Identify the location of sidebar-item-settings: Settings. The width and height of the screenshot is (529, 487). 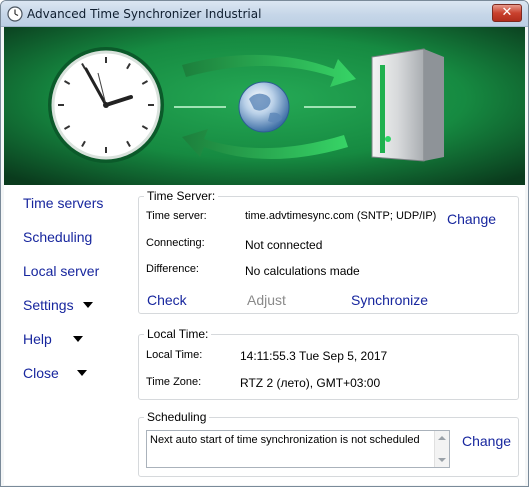
(48, 305).